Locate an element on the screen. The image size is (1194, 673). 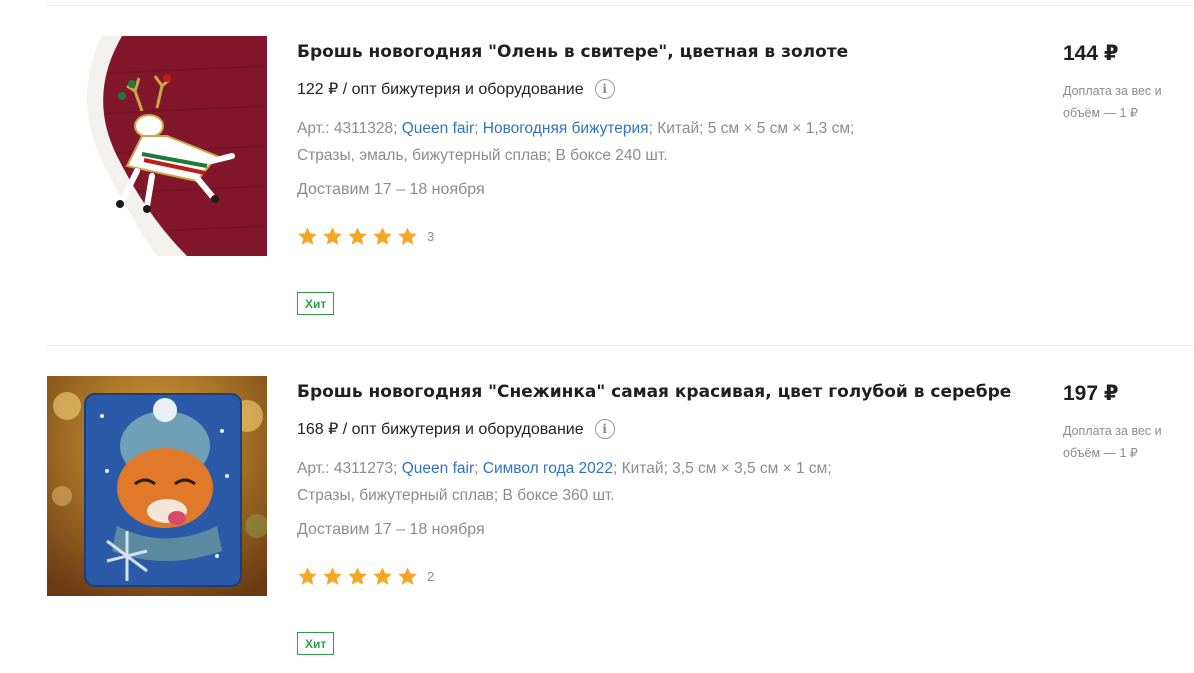
wholesale-price-text: 122 ₽ / опт бижутерия и оборудование is located at coordinates (440, 89).